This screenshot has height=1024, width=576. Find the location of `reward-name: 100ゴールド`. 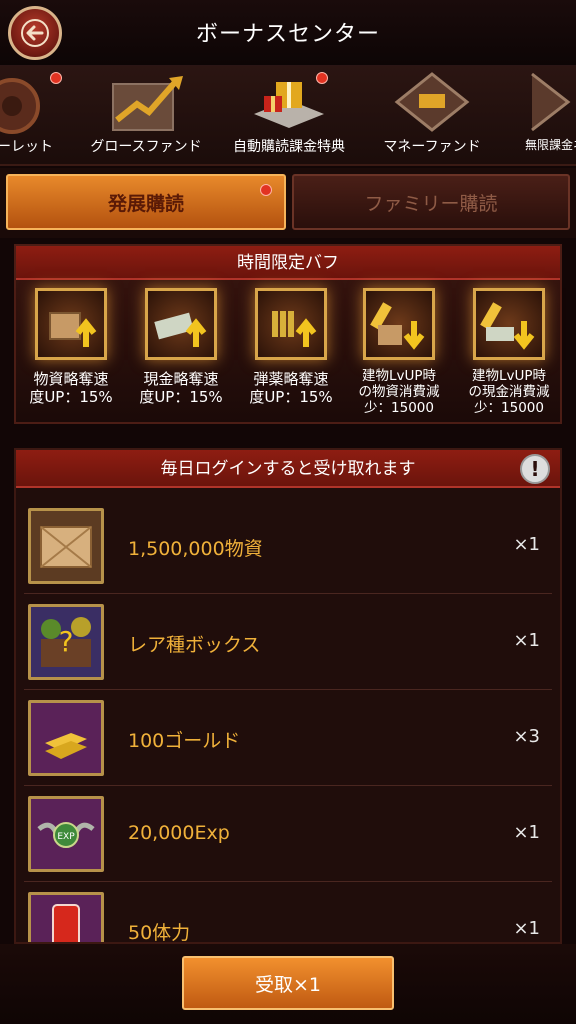

reward-name: 100ゴールド is located at coordinates (184, 741).